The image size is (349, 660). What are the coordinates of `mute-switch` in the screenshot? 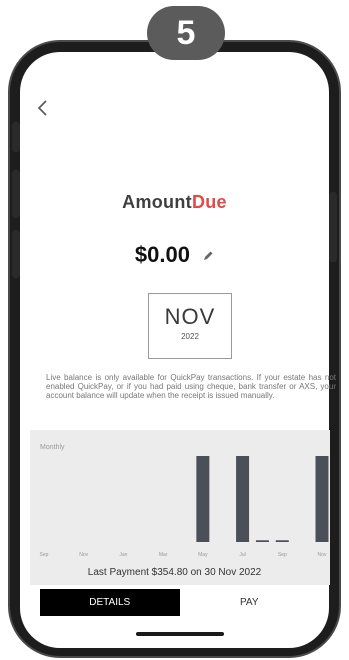 It's located at (16, 137).